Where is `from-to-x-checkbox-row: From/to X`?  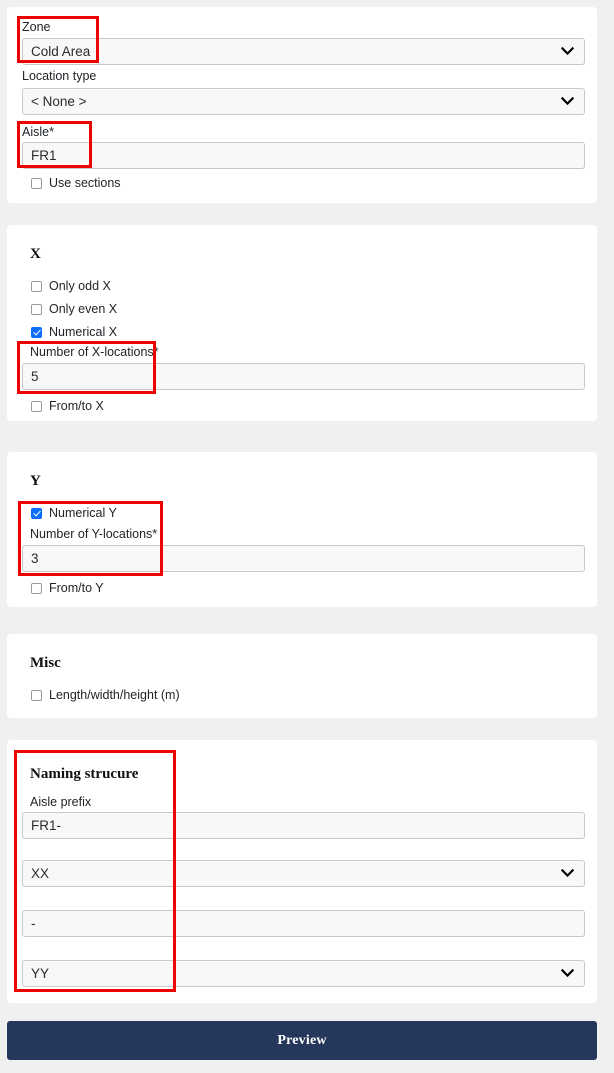 from-to-x-checkbox-row: From/to X is located at coordinates (67, 406).